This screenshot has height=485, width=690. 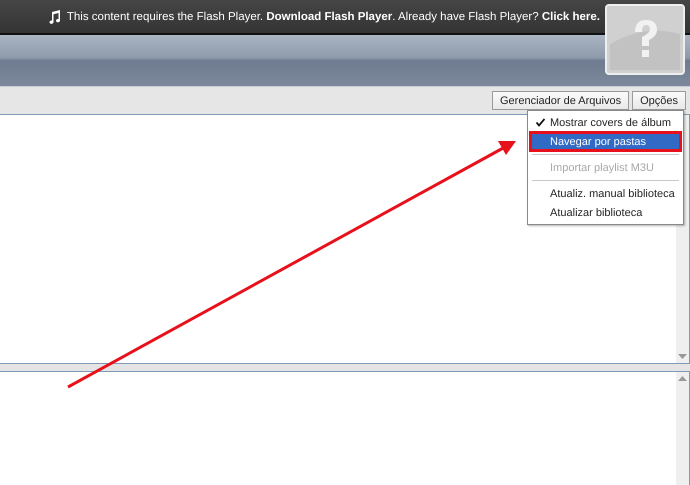 I want to click on menu-item: Mostrar covers de álbum, so click(x=605, y=122).